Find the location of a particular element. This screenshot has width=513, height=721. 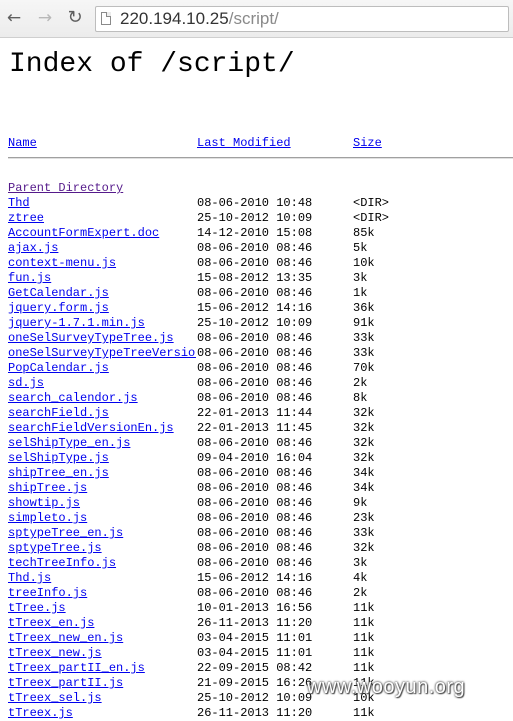

reload-icon: ↻ is located at coordinates (75, 18).